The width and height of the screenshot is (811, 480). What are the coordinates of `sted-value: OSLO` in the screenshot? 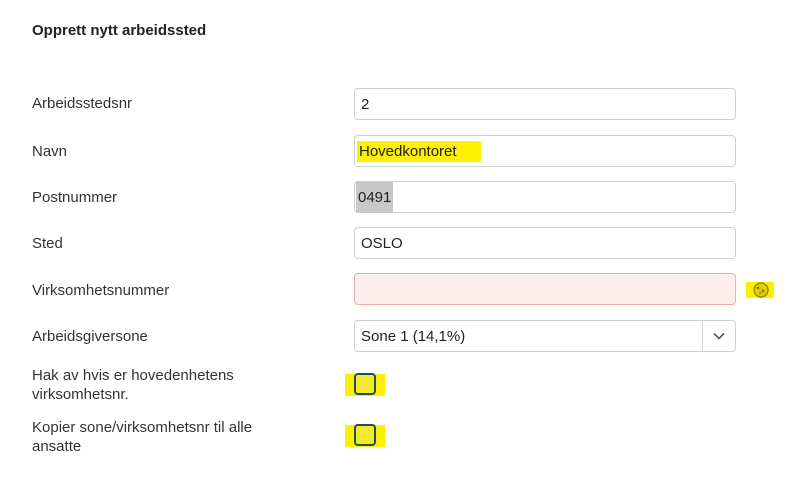 It's located at (382, 243).